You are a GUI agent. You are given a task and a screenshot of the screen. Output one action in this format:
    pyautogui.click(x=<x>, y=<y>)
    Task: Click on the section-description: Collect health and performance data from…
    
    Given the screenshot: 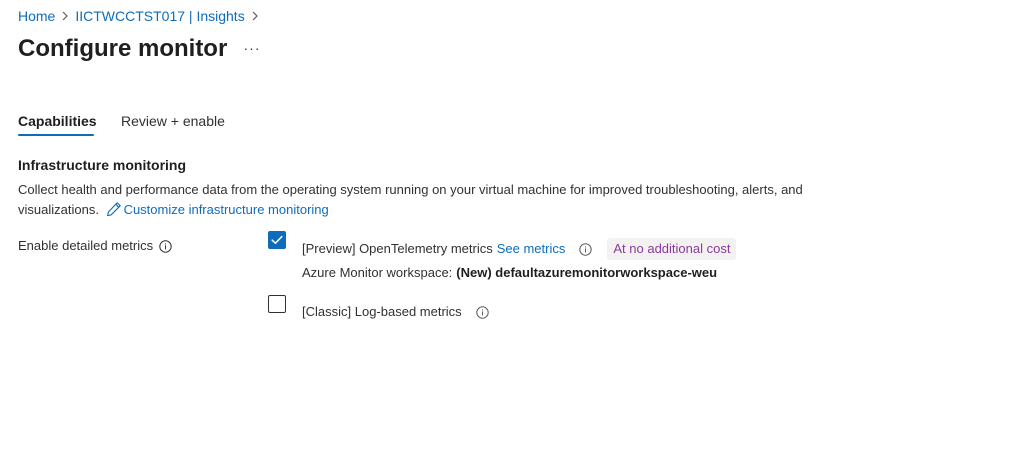 What is the action you would take?
    pyautogui.click(x=428, y=201)
    